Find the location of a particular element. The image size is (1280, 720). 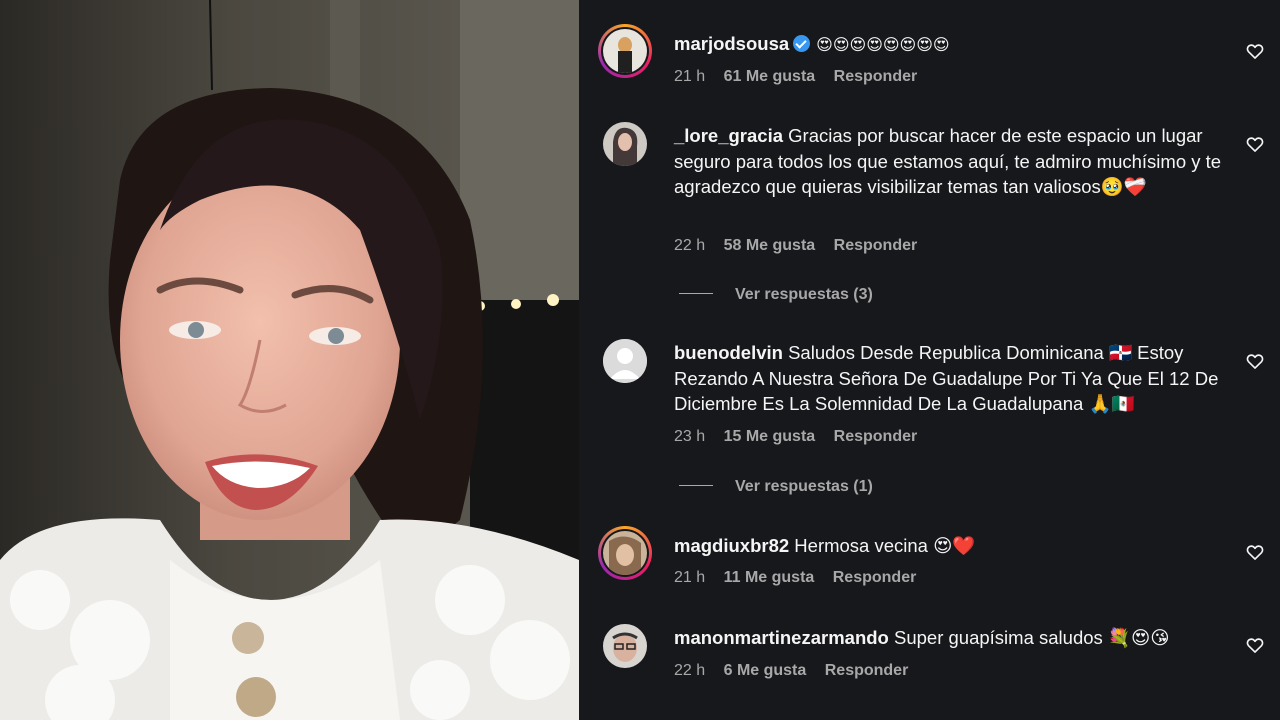

view-replies-label: Ver respuestas (1) is located at coordinates (804, 486).